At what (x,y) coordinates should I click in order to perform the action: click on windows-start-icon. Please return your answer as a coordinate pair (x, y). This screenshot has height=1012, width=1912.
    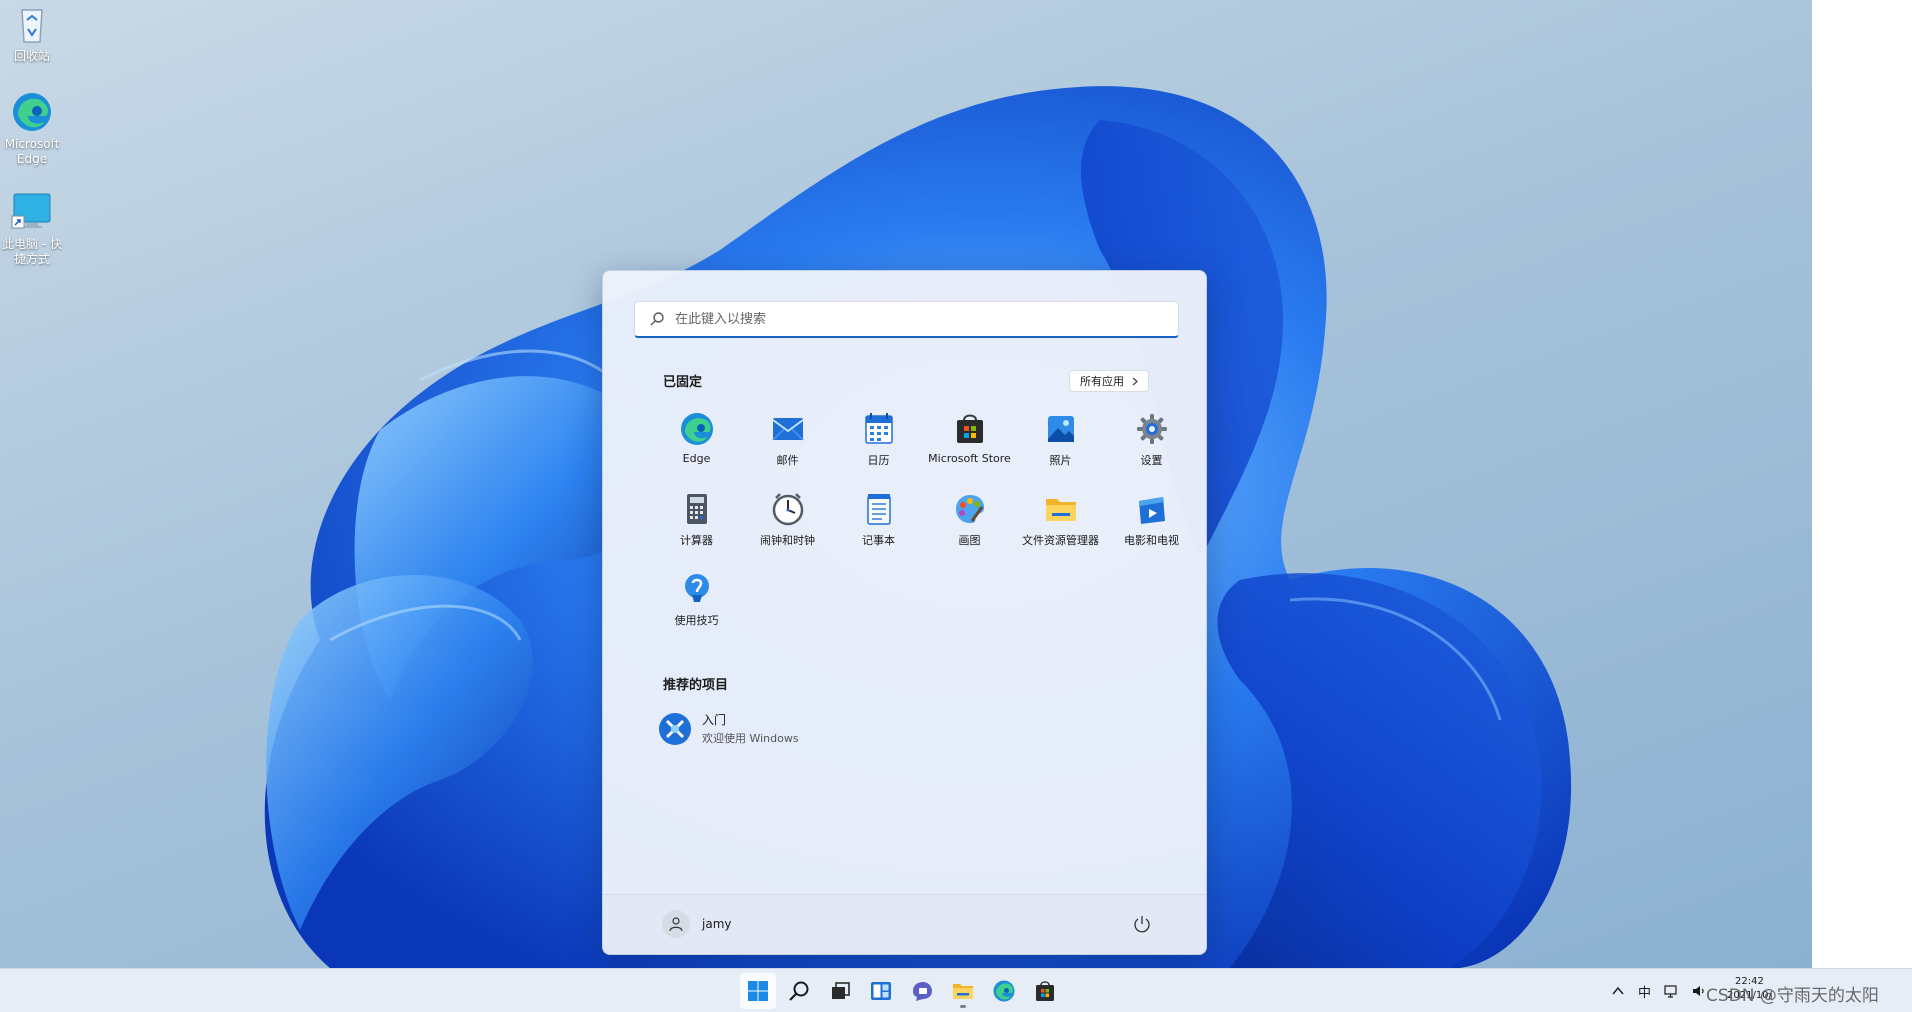
    Looking at the image, I should click on (758, 991).